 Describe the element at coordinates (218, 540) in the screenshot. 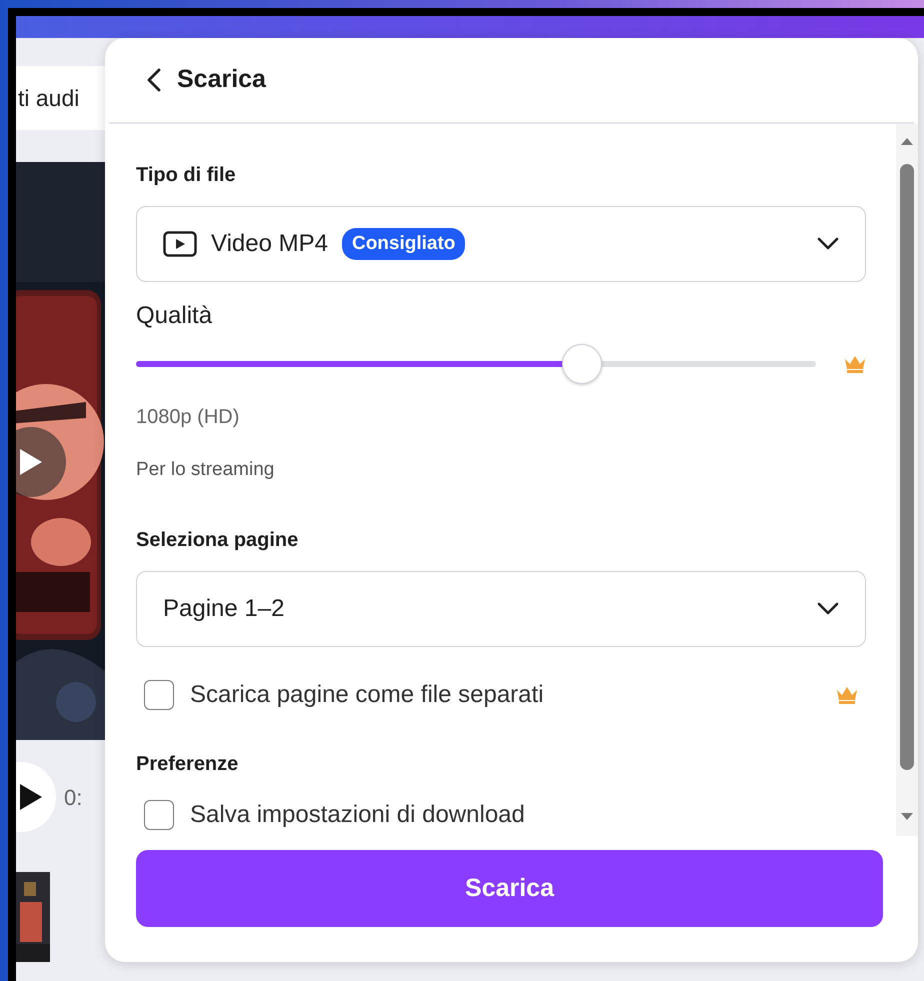

I see `section-label: Seleziona pagine` at that location.